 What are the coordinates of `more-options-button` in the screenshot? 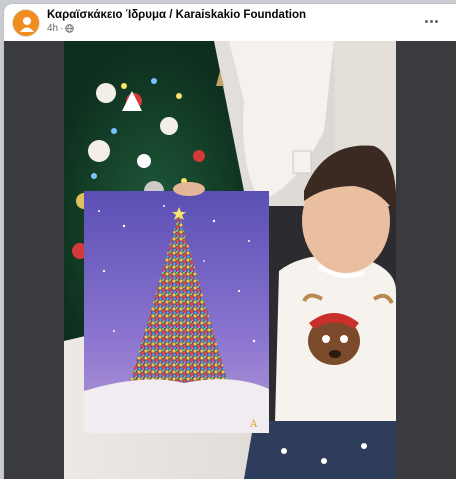 It's located at (431, 21).